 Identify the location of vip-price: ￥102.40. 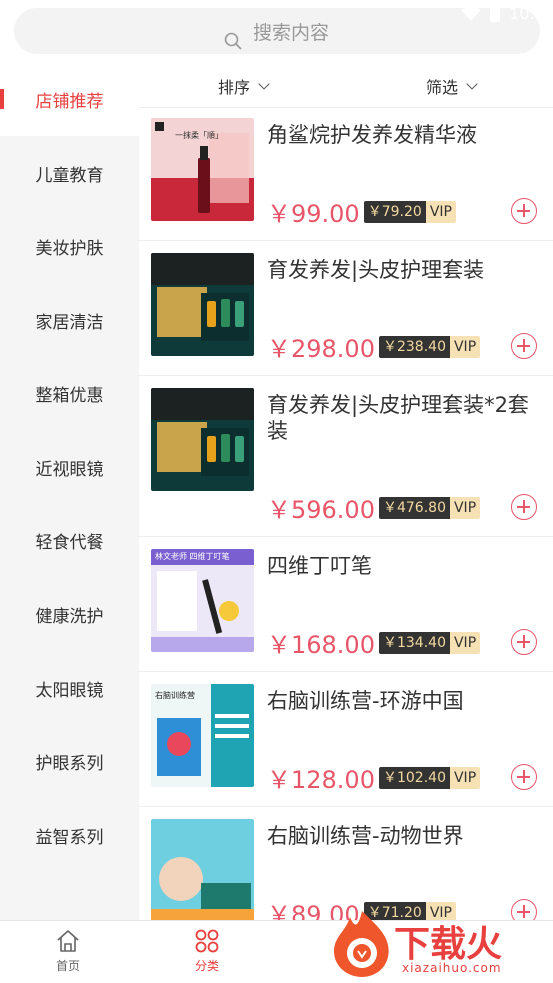
(414, 777).